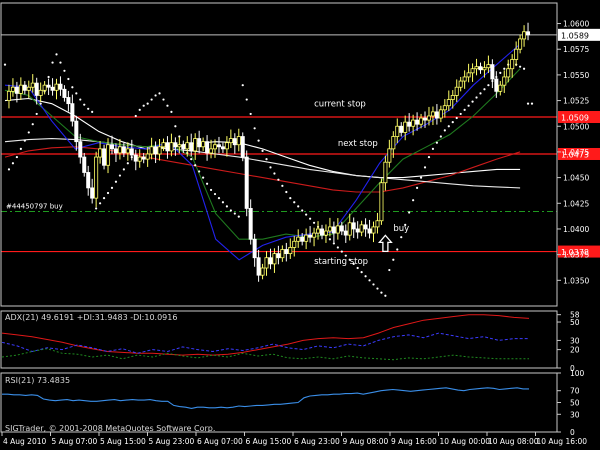 This screenshot has width=600, height=450. What do you see at coordinates (34, 207) in the screenshot?
I see `order-label: #44450797 buy` at bounding box center [34, 207].